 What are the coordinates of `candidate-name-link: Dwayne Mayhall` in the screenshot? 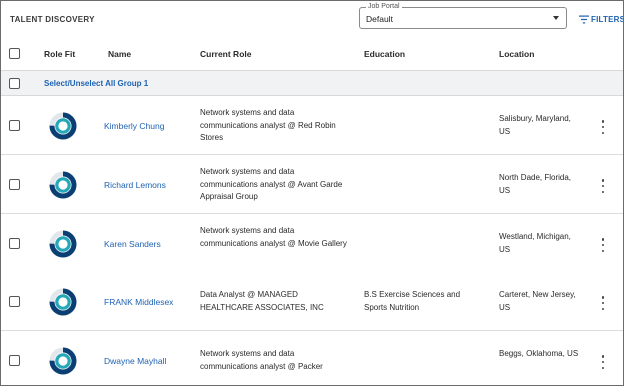 It's located at (135, 361).